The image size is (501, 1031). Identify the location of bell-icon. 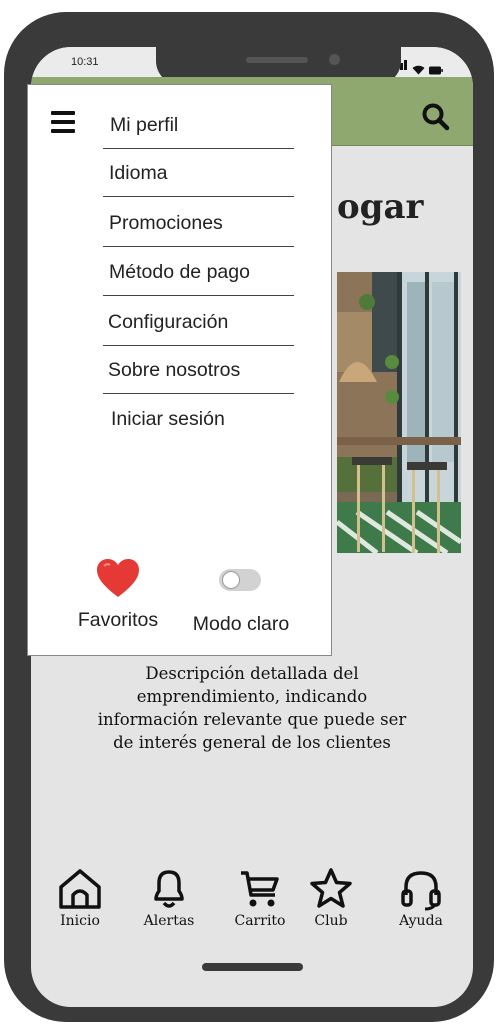
(169, 889).